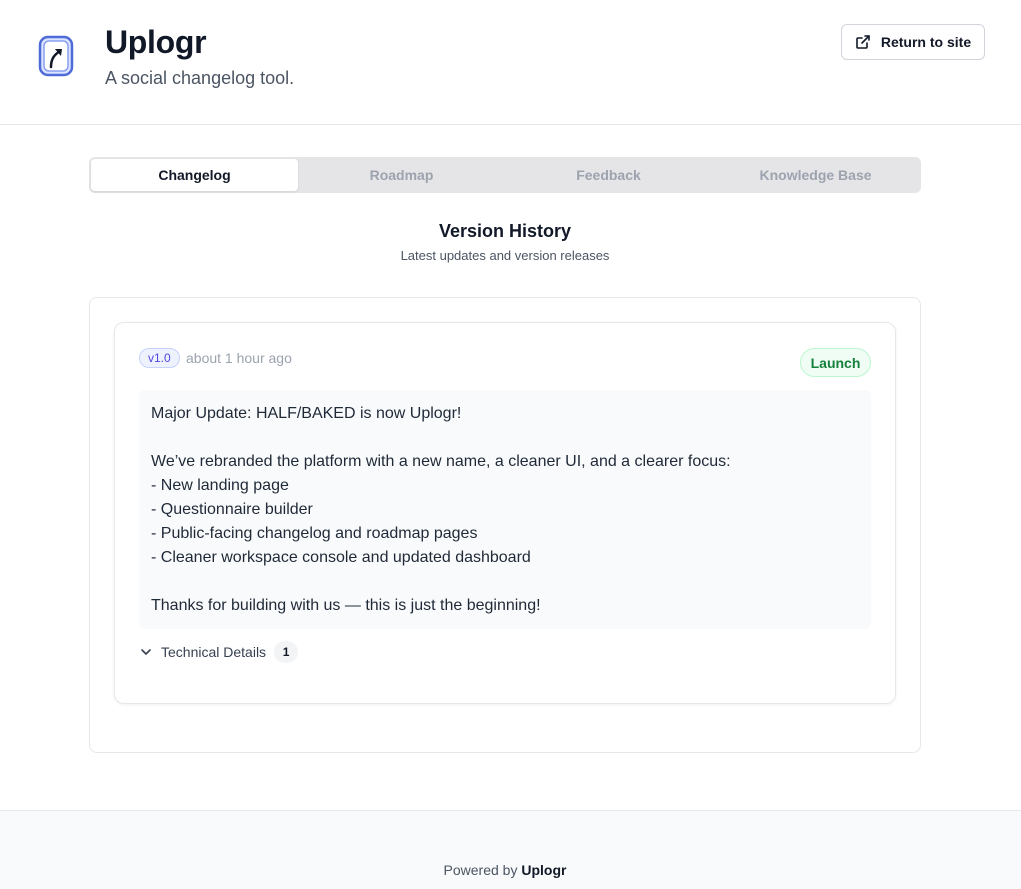  I want to click on footer-powered-by: Powered by Uplogr, so click(505, 870).